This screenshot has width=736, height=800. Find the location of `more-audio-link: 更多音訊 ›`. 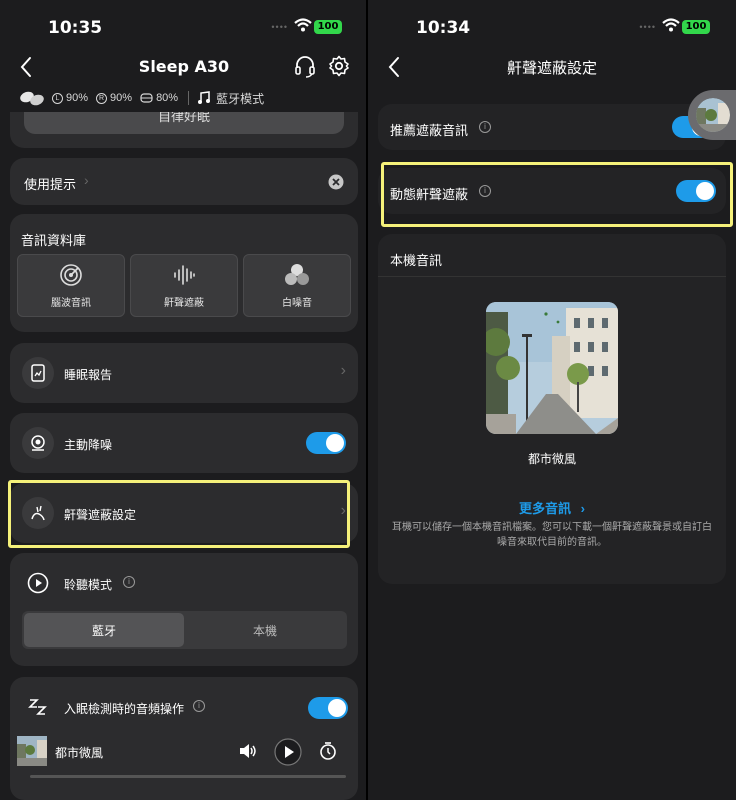

more-audio-link: 更多音訊 › is located at coordinates (552, 507).